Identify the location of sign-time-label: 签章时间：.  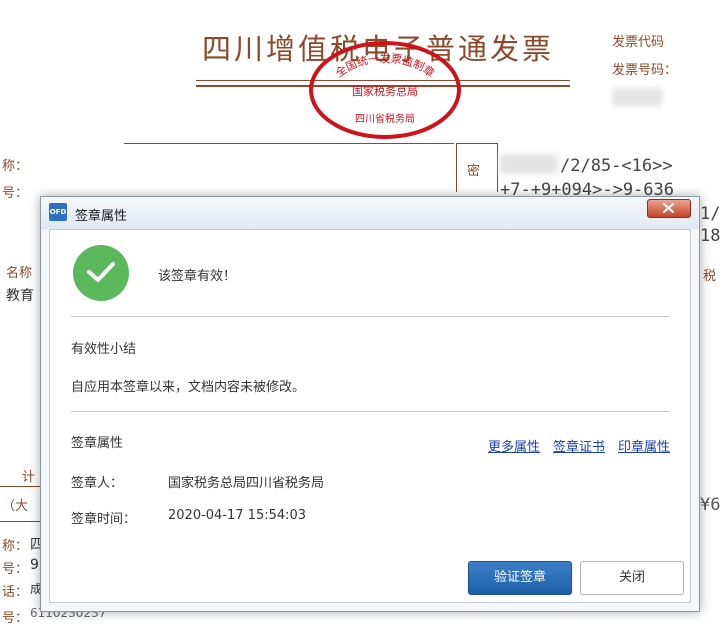
(104, 519).